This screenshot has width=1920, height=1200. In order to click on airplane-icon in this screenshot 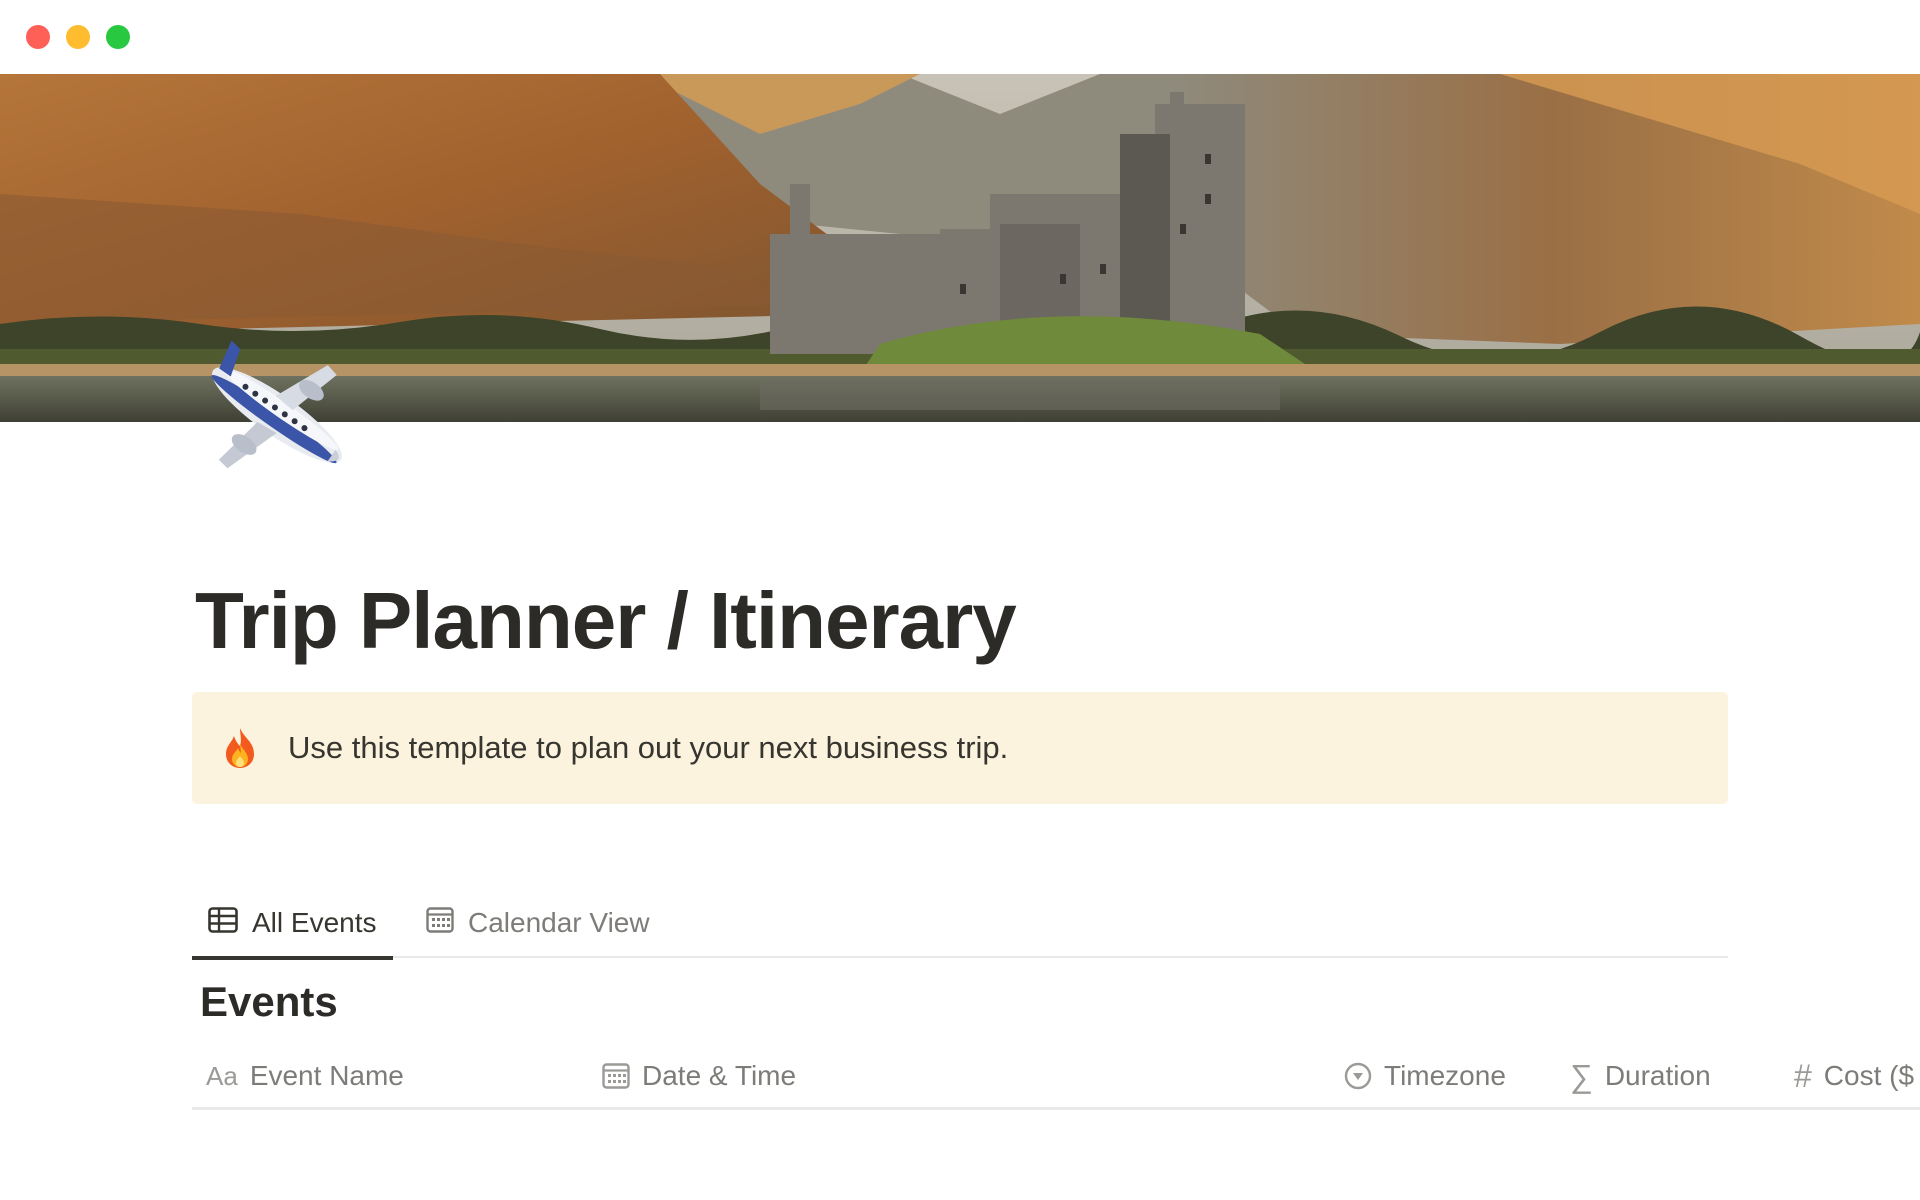, I will do `click(277, 415)`.